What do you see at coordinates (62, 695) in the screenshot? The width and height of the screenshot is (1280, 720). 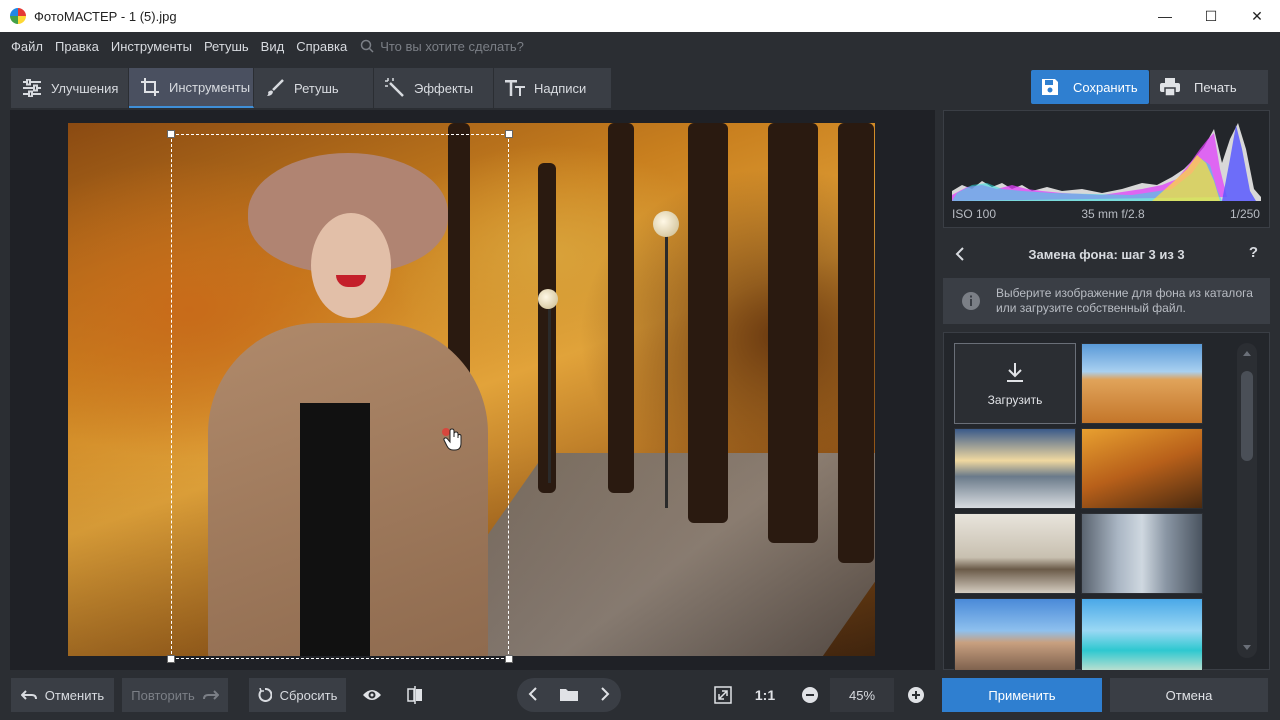 I see `undo-button: Отменить` at bounding box center [62, 695].